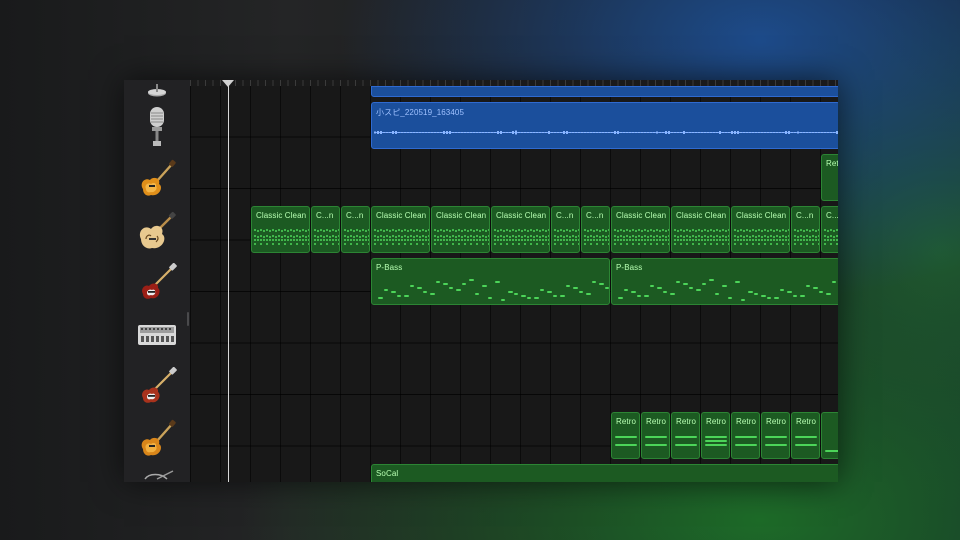 This screenshot has height=540, width=960. What do you see at coordinates (604, 91) in the screenshot?
I see `audio-region-top` at bounding box center [604, 91].